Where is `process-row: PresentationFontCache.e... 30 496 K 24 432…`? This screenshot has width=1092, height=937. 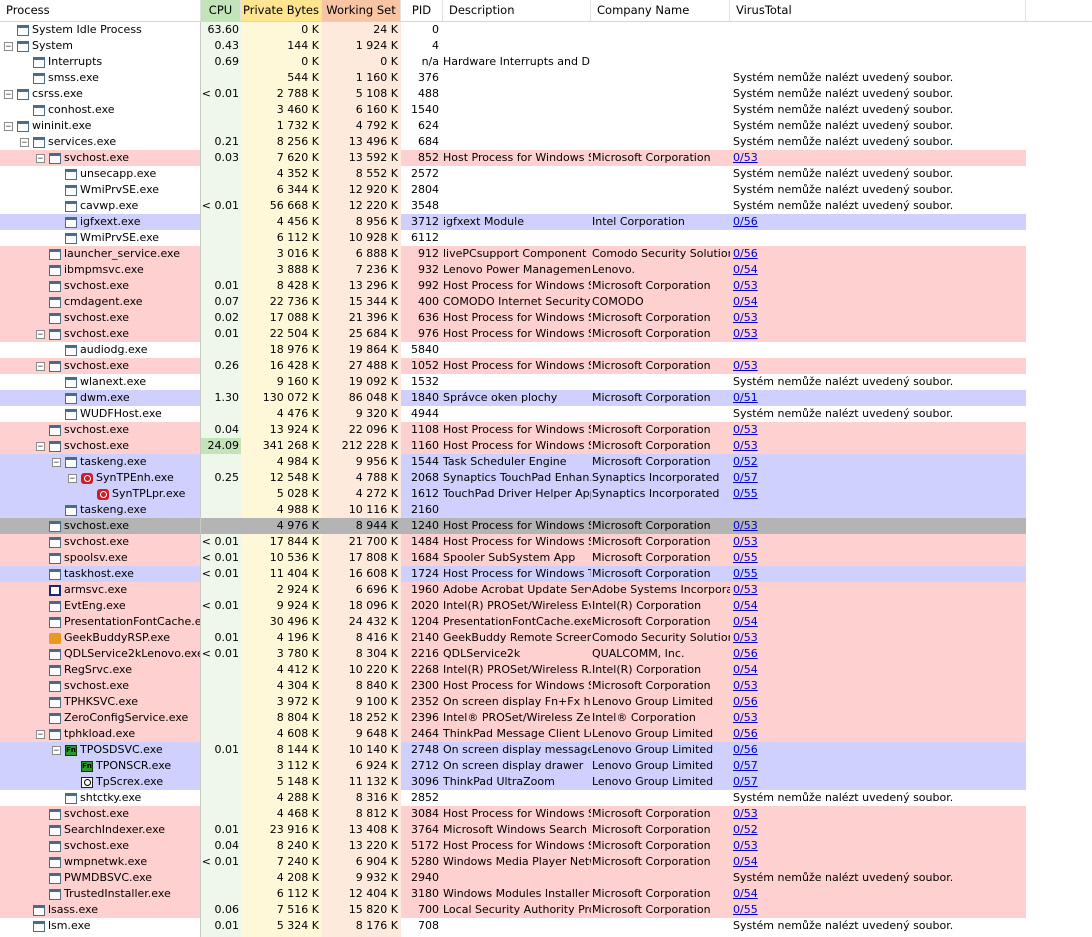
process-row: PresentationFontCache.e... 30 496 K 24 432… is located at coordinates (513, 622).